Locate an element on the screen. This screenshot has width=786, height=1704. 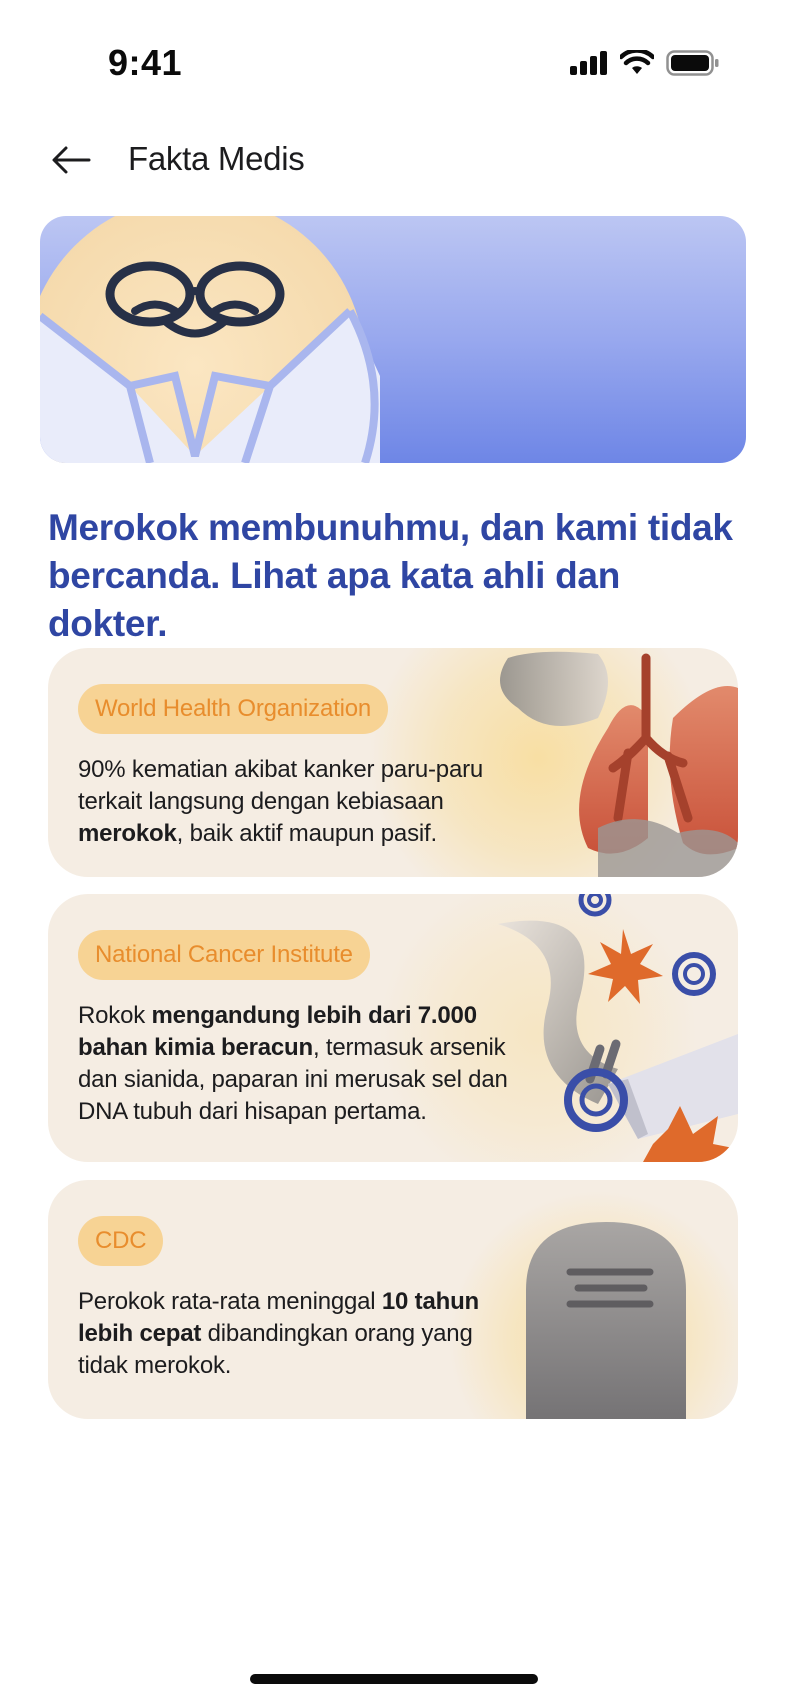
page-title: Fakta Medis is located at coordinates (216, 158).